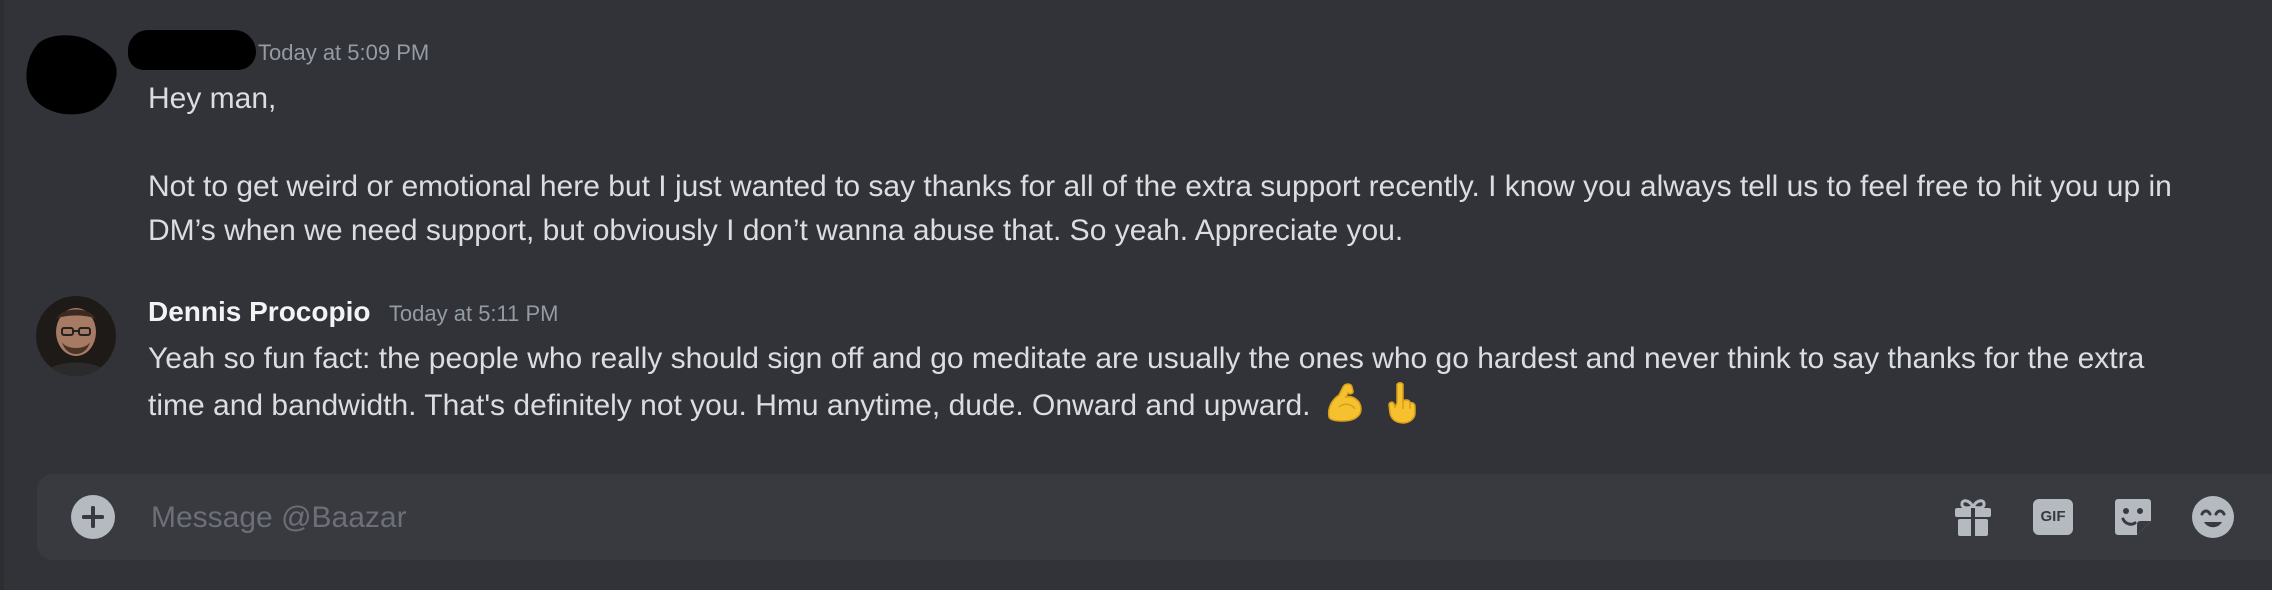  I want to click on message-timestamp: Today at 5:09 PM, so click(344, 52).